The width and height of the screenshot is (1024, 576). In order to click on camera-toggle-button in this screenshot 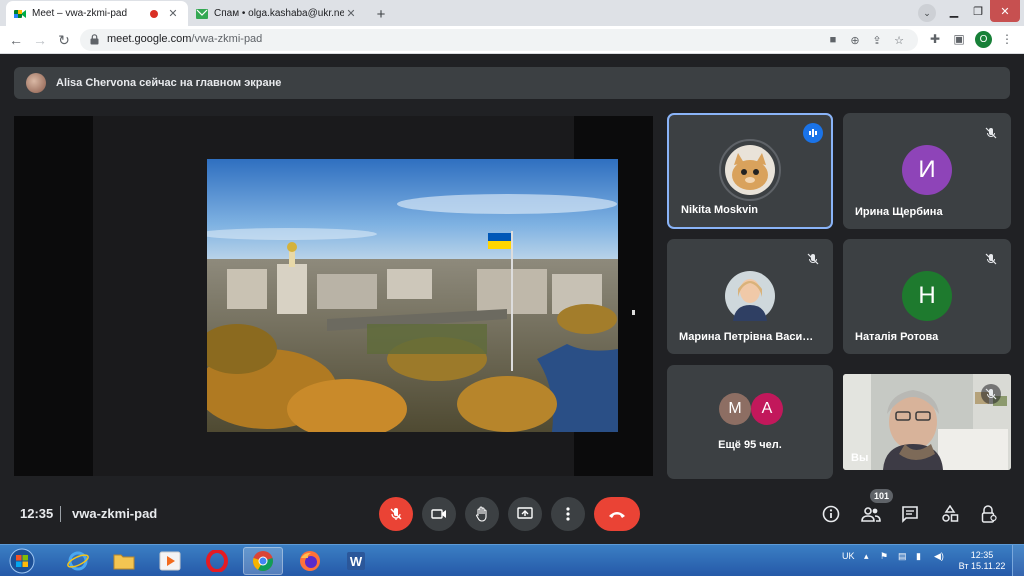, I will do `click(439, 514)`.